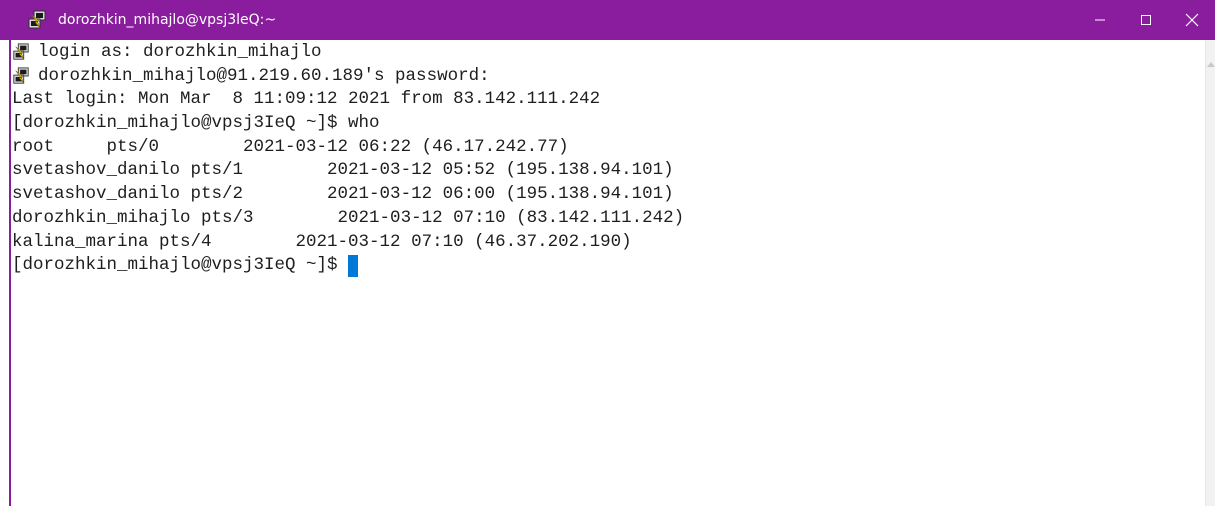  Describe the element at coordinates (1210, 273) in the screenshot. I see `vertical-scrollbar` at that location.